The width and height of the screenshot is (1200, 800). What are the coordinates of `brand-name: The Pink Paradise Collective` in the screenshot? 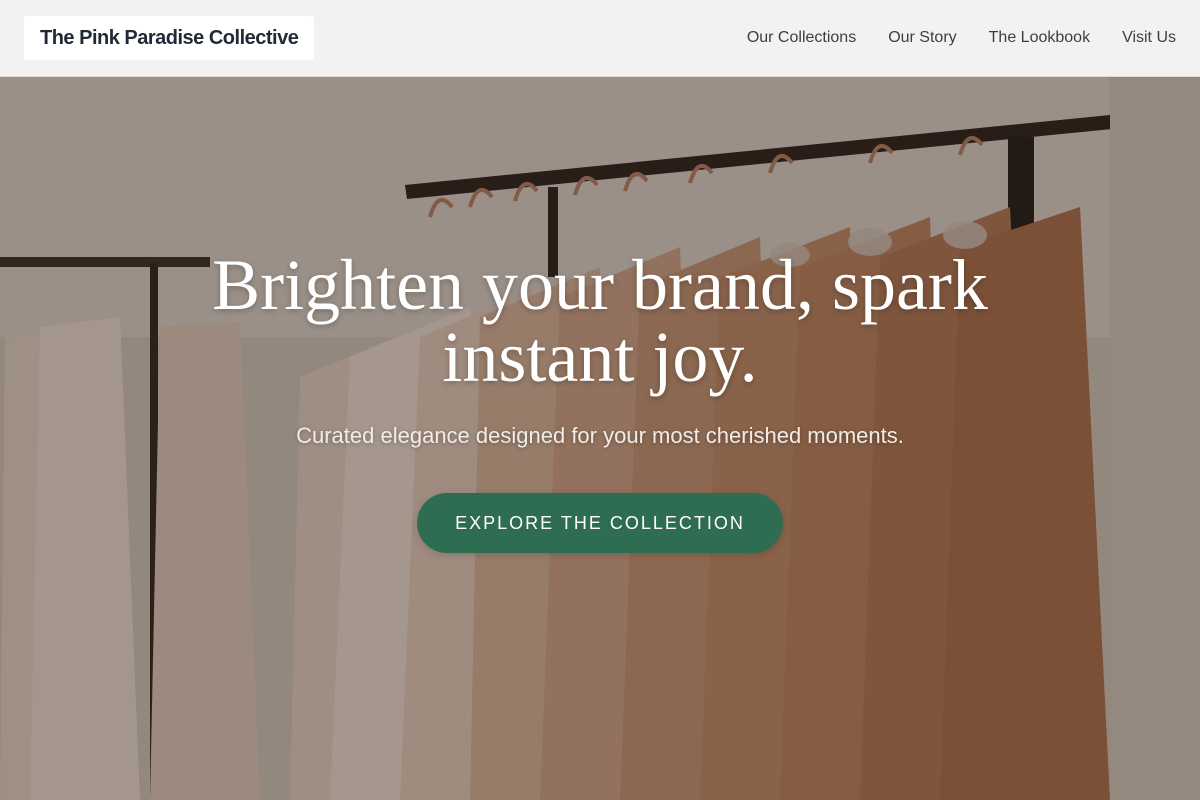 It's located at (169, 37).